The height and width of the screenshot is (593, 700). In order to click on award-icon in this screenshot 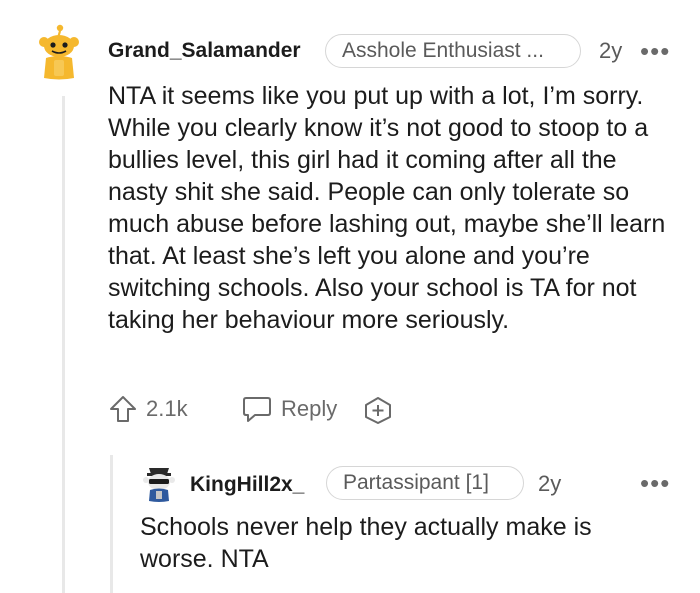, I will do `click(378, 410)`.